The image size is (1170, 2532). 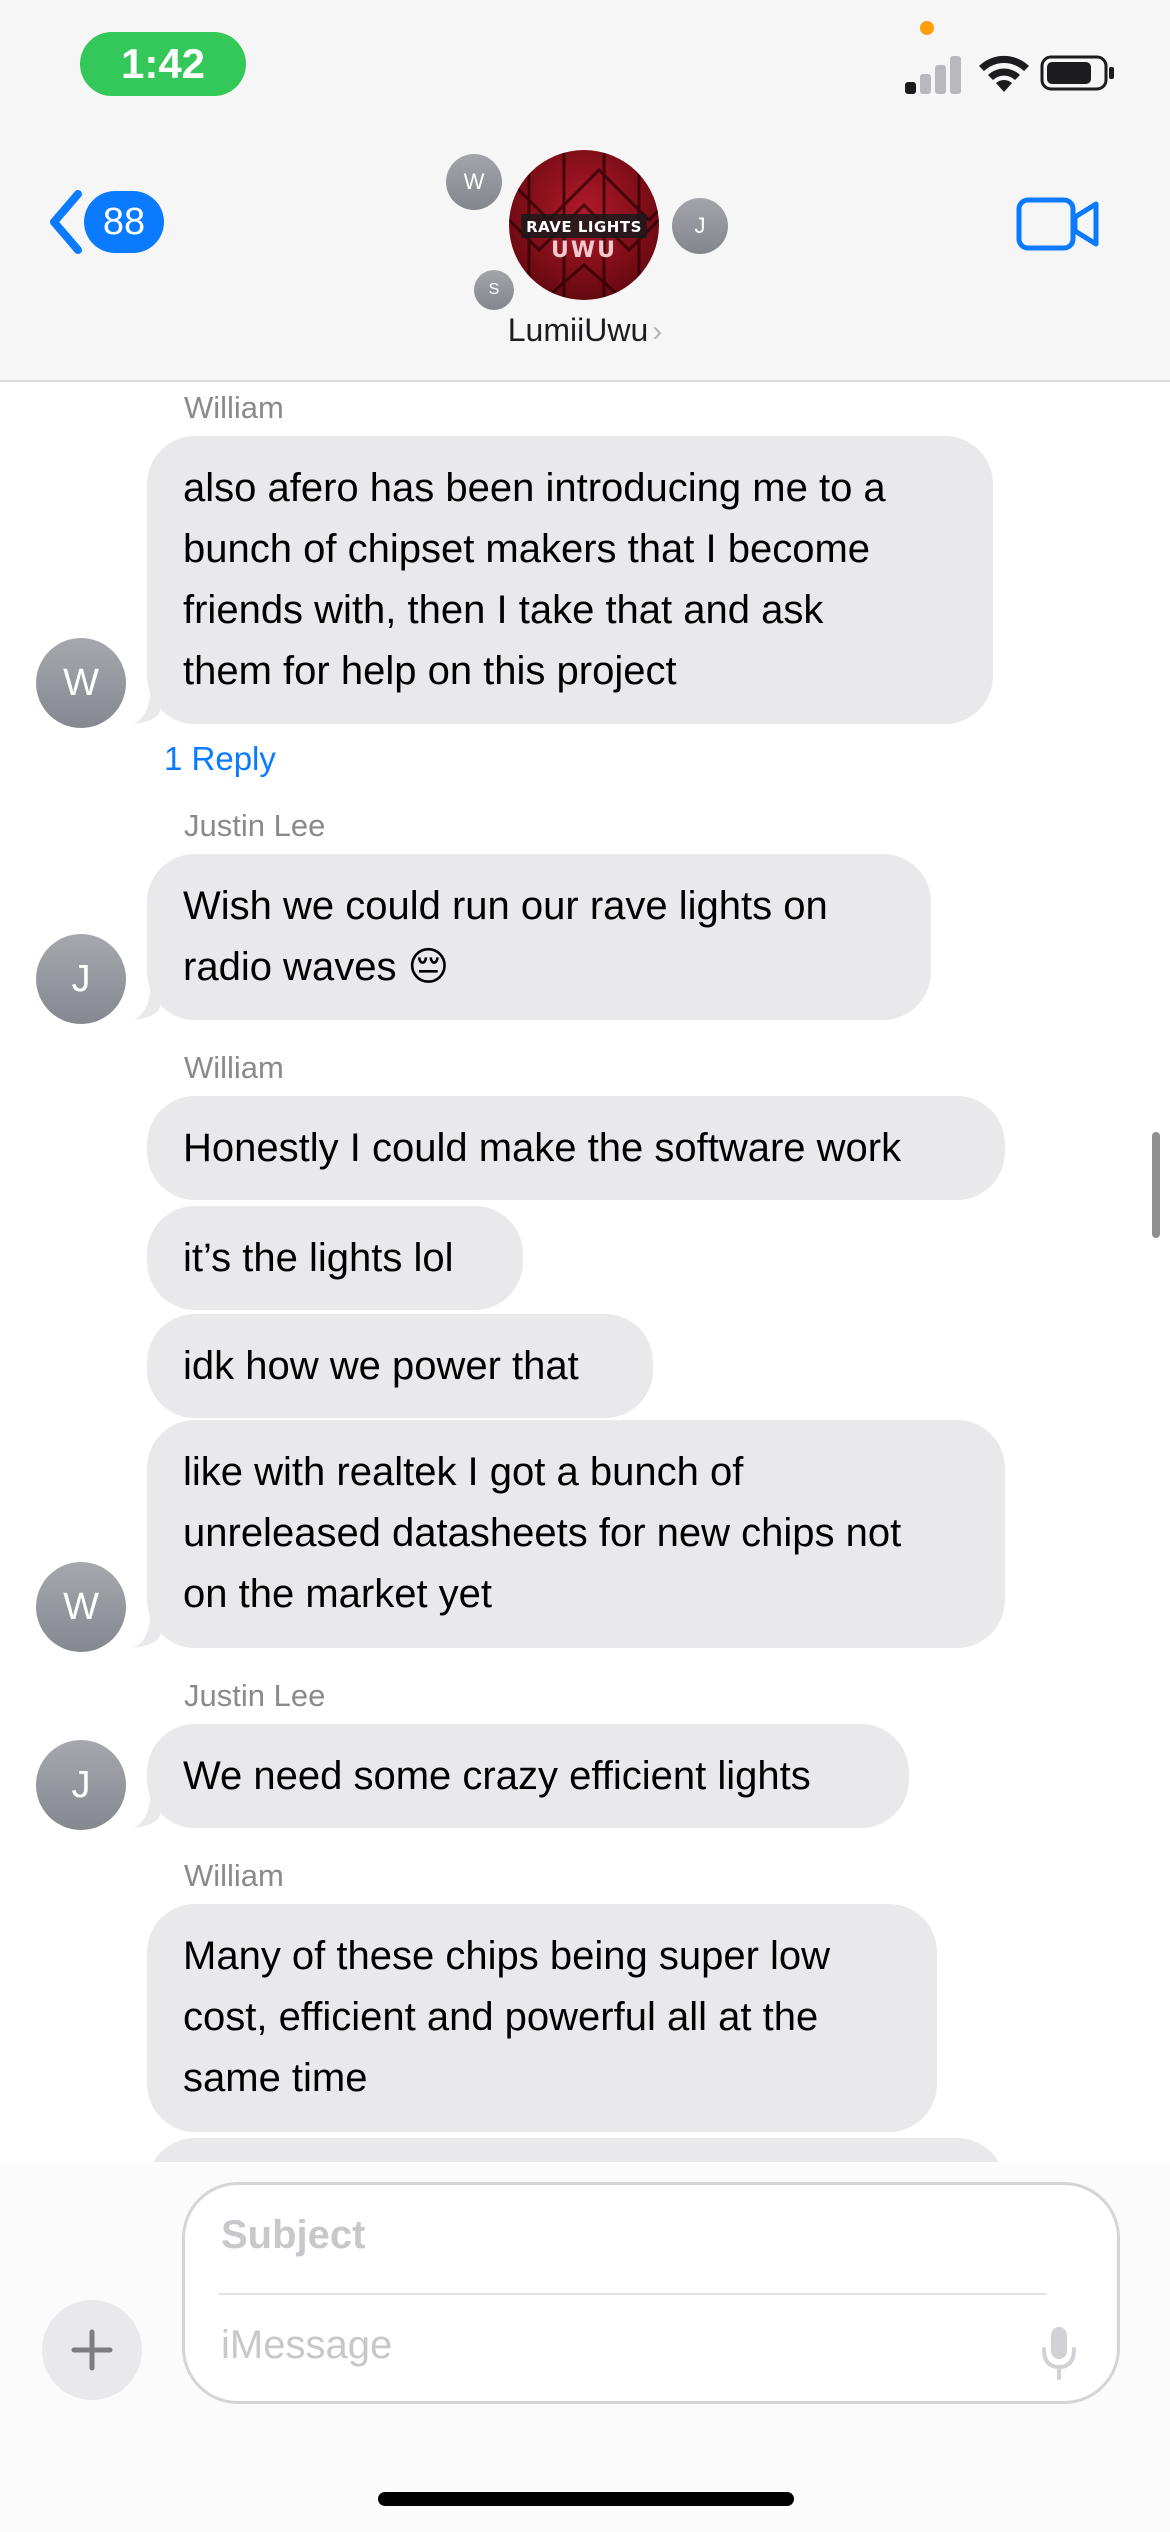 I want to click on message-bubble-partial, so click(x=576, y=2150).